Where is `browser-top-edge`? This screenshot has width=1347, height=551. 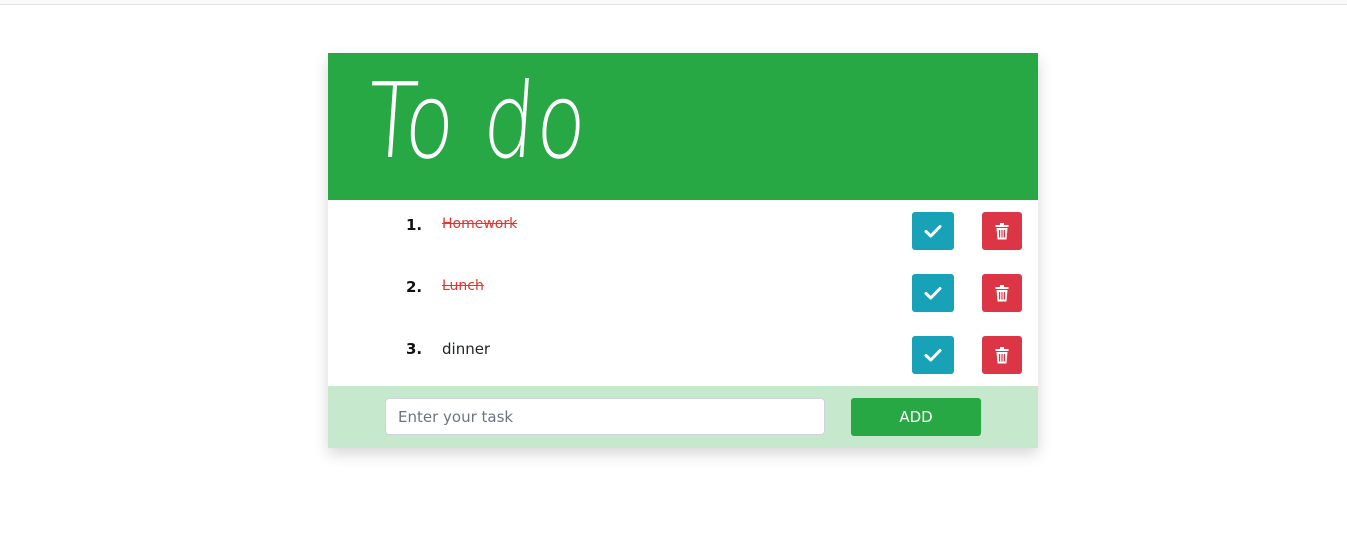 browser-top-edge is located at coordinates (673, 2).